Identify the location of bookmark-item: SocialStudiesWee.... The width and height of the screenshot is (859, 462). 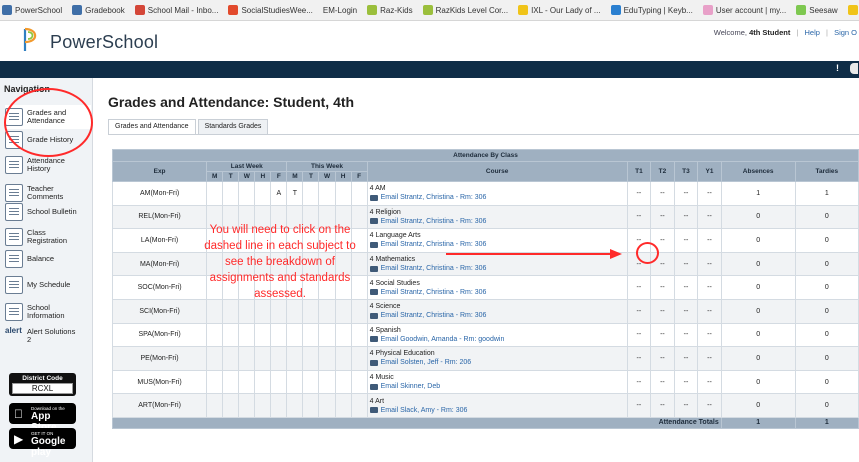
(270, 10).